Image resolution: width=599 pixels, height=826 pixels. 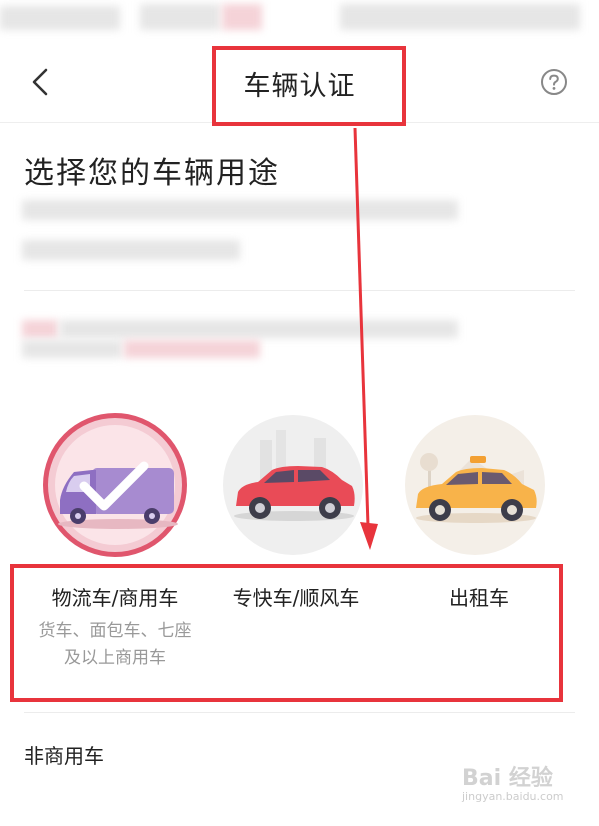 I want to click on non-commercial-section-title: 非商用车, so click(x=64, y=756).